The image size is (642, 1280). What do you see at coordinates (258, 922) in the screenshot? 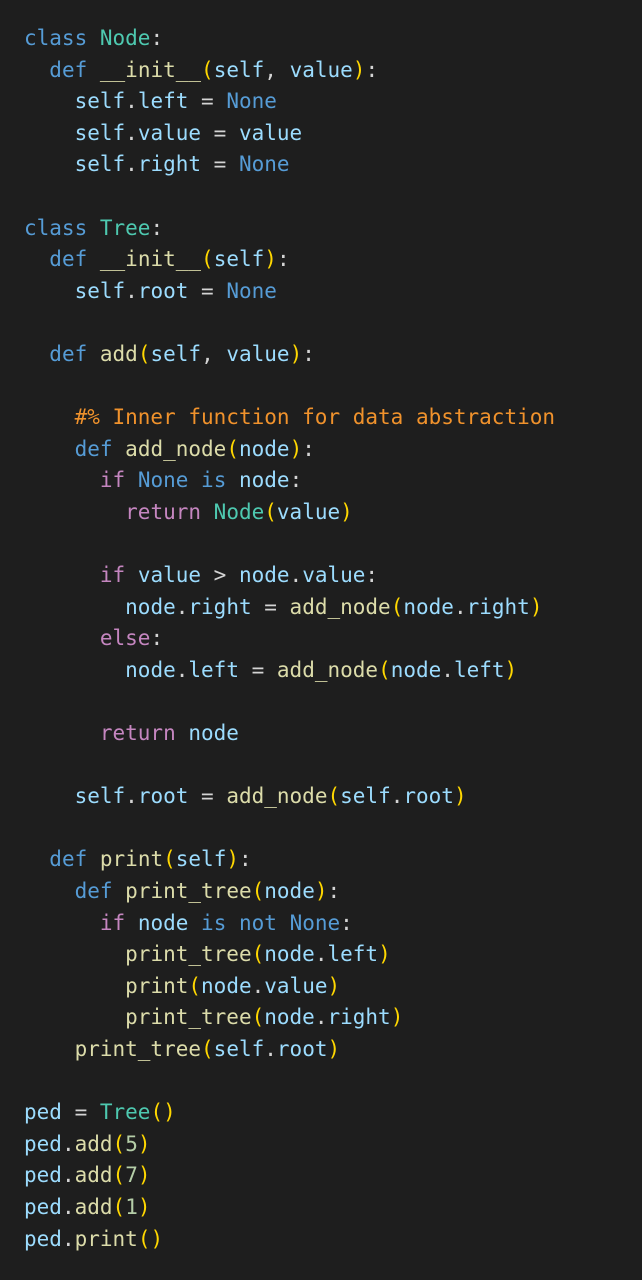
I see `code-token: not` at bounding box center [258, 922].